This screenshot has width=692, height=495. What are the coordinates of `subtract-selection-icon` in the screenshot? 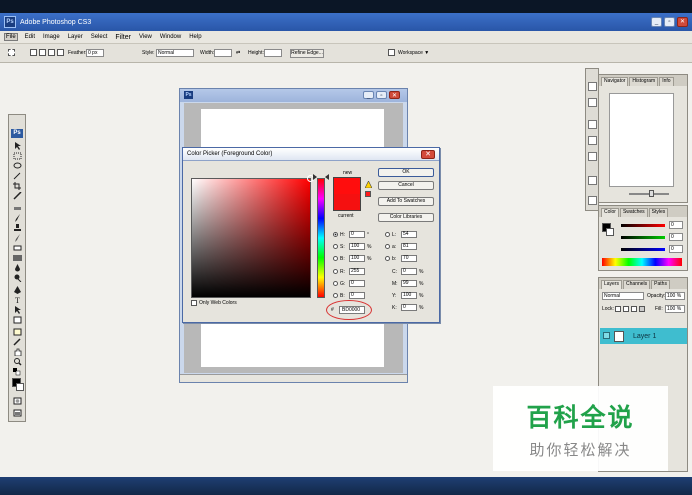 It's located at (51, 52).